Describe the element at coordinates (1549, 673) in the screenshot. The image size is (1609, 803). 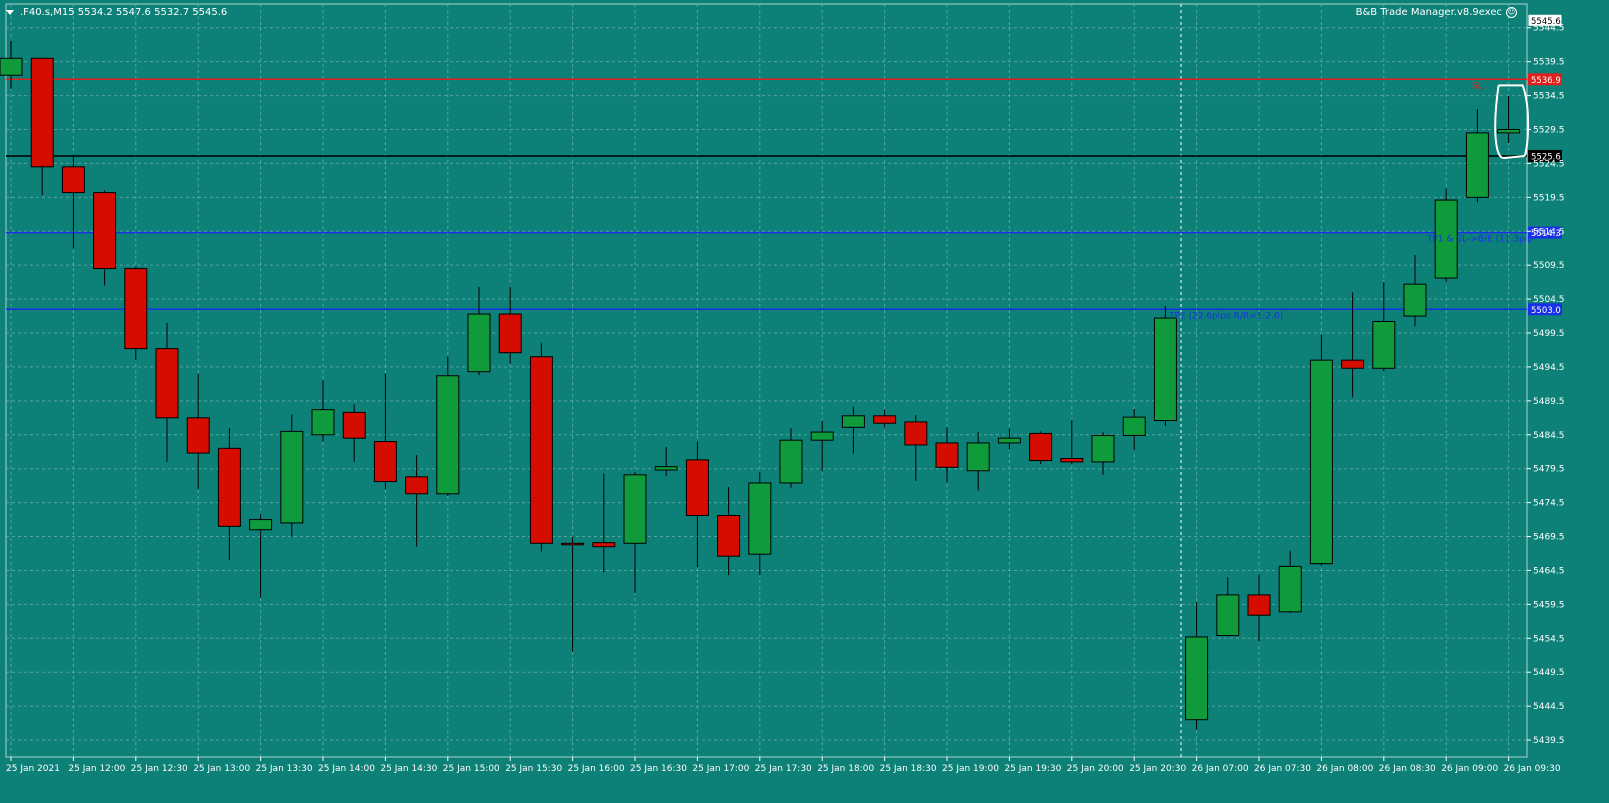
I see `y-tick-label: 5449.5` at that location.